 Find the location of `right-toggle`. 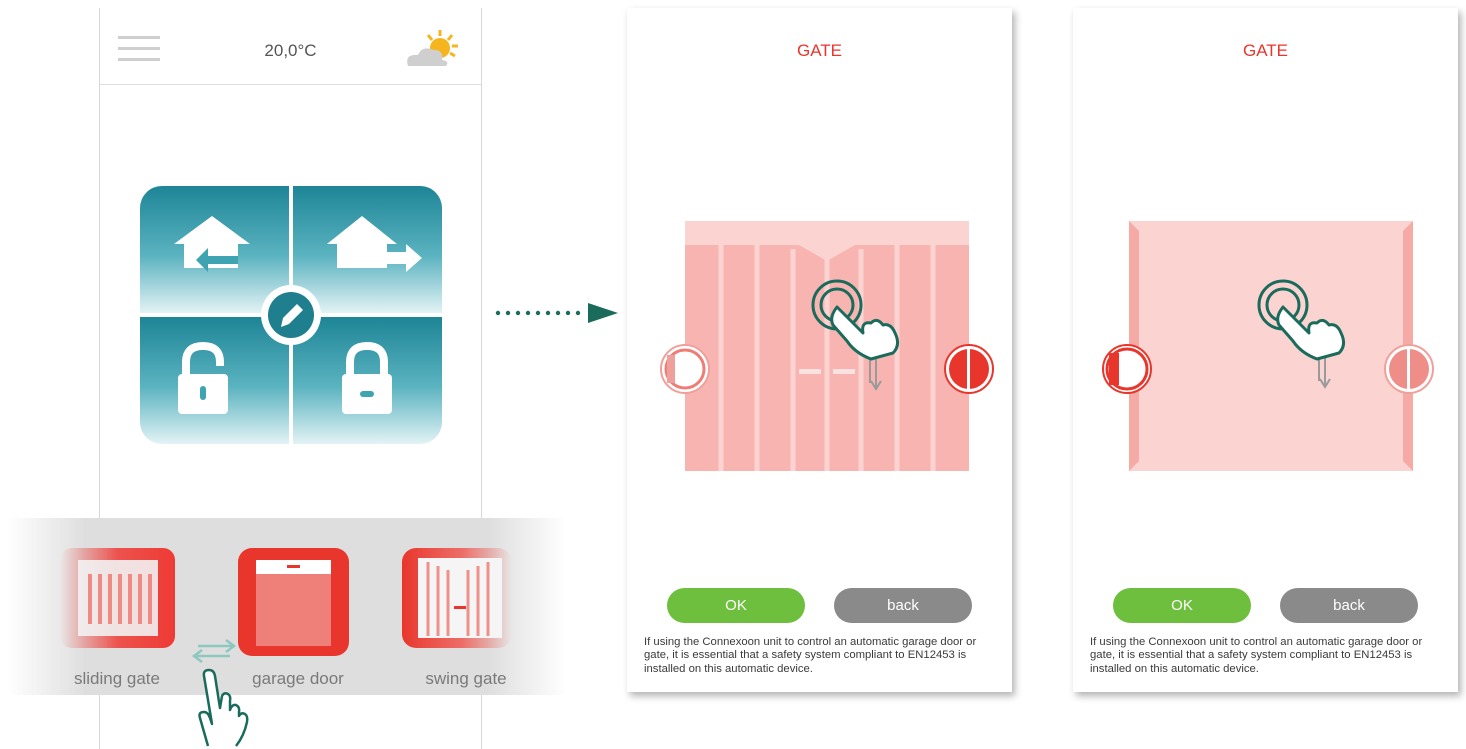

right-toggle is located at coordinates (1409, 369).